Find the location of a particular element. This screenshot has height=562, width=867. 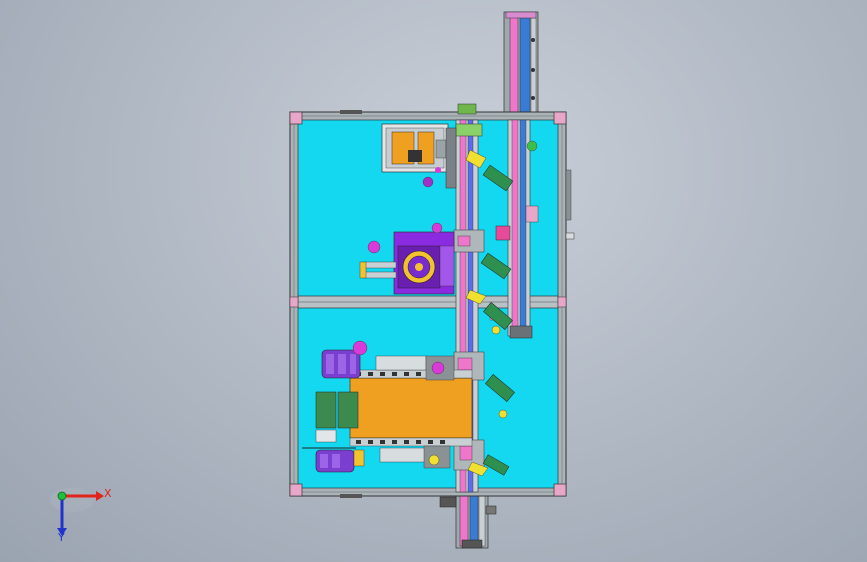

y-axis-label: Y is located at coordinates (61, 537).